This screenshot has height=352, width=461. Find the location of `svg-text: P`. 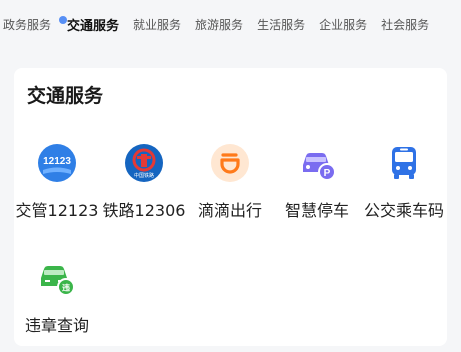

svg-text: P is located at coordinates (327, 173).